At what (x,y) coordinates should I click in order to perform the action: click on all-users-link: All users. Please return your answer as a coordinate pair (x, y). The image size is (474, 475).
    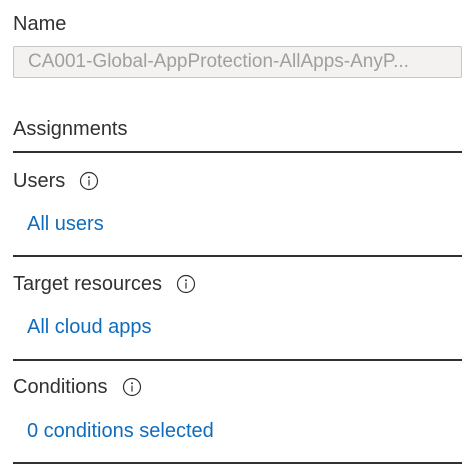
    Looking at the image, I should click on (65, 224).